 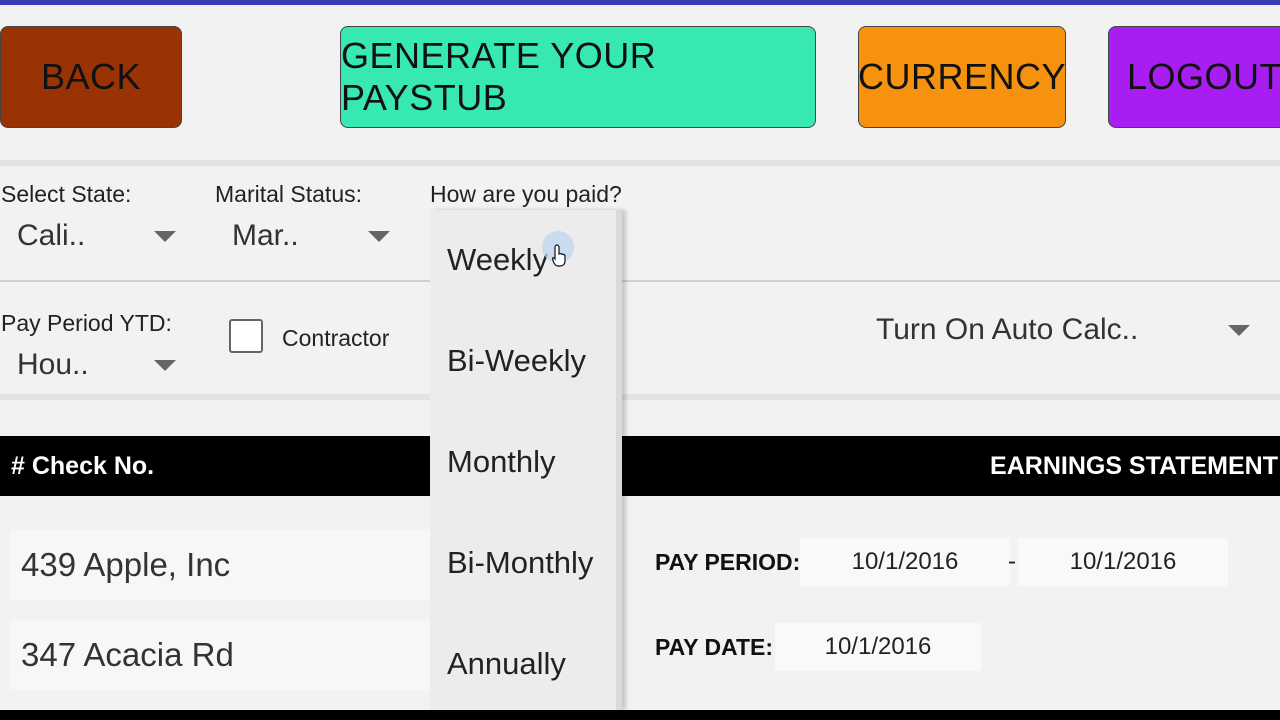 What do you see at coordinates (51, 235) in the screenshot?
I see `state-select-value: Cali..` at bounding box center [51, 235].